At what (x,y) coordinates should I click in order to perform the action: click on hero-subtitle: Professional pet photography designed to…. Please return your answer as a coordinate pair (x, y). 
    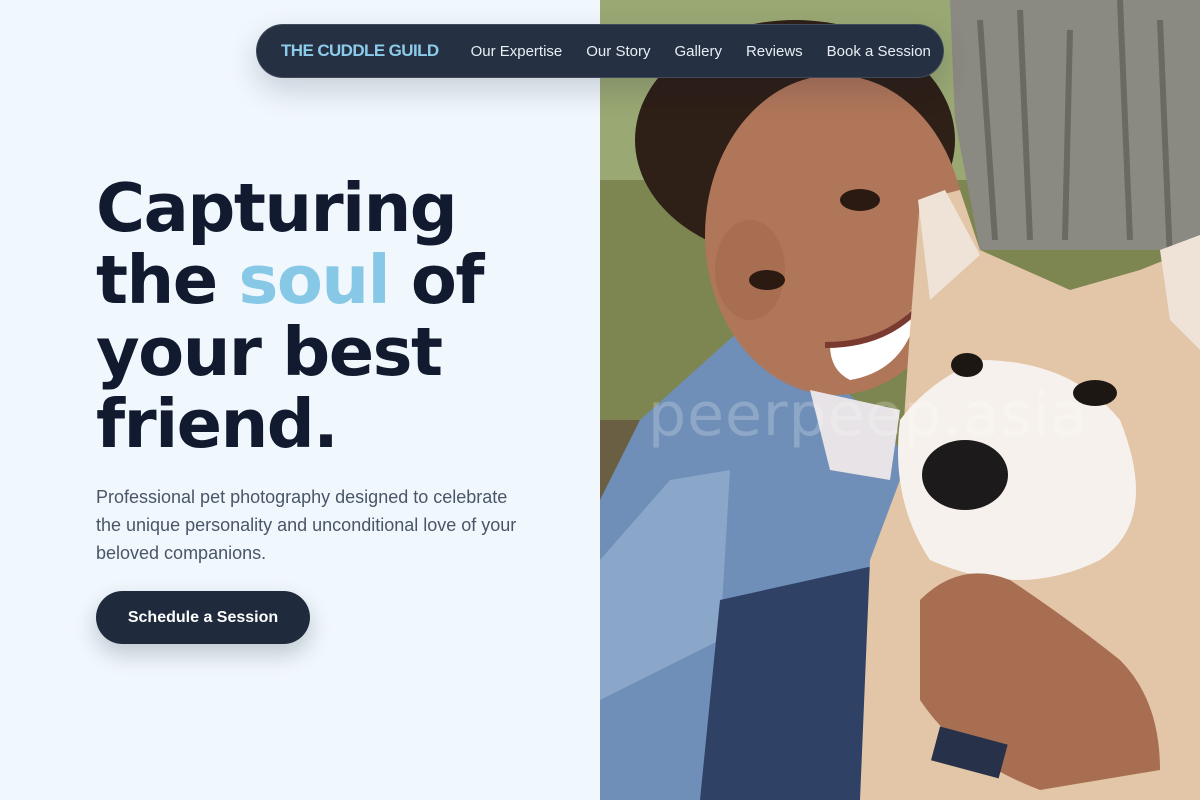
    Looking at the image, I should click on (306, 525).